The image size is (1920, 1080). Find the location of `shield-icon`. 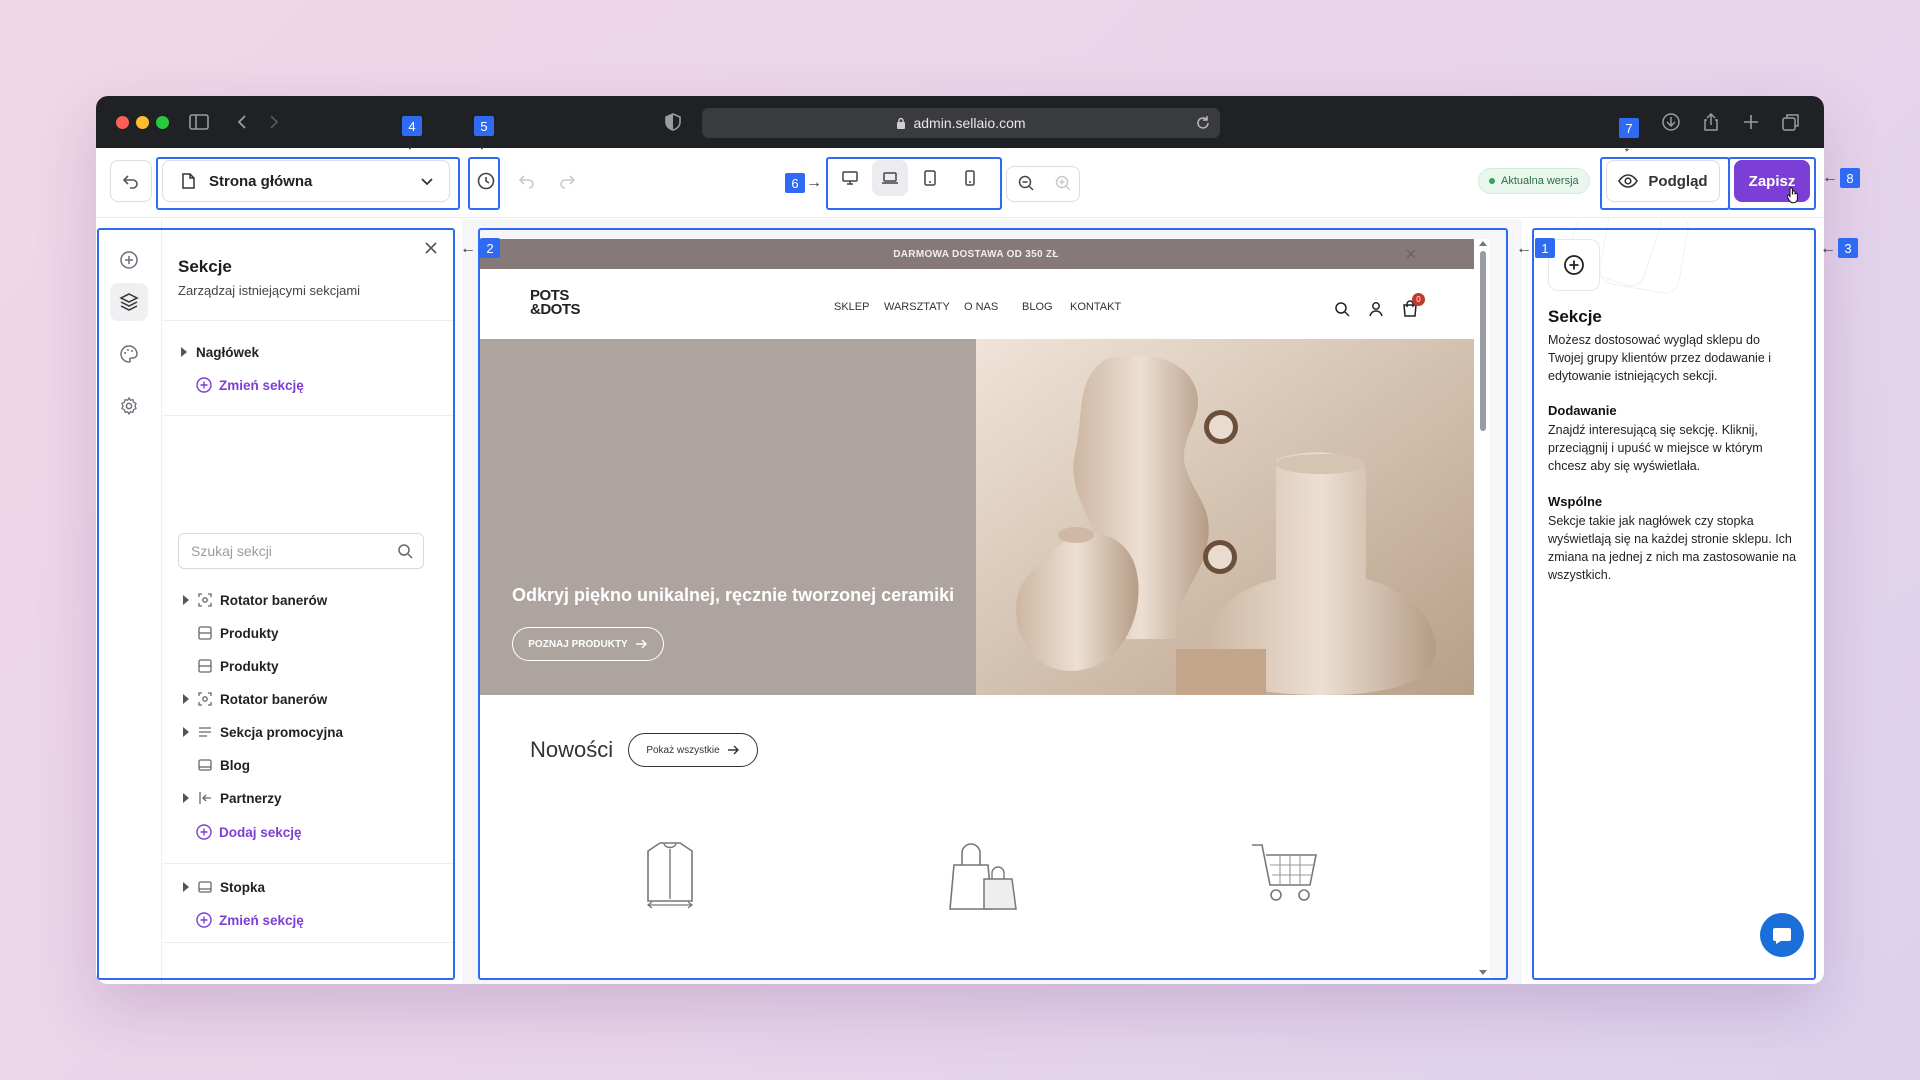

shield-icon is located at coordinates (673, 122).